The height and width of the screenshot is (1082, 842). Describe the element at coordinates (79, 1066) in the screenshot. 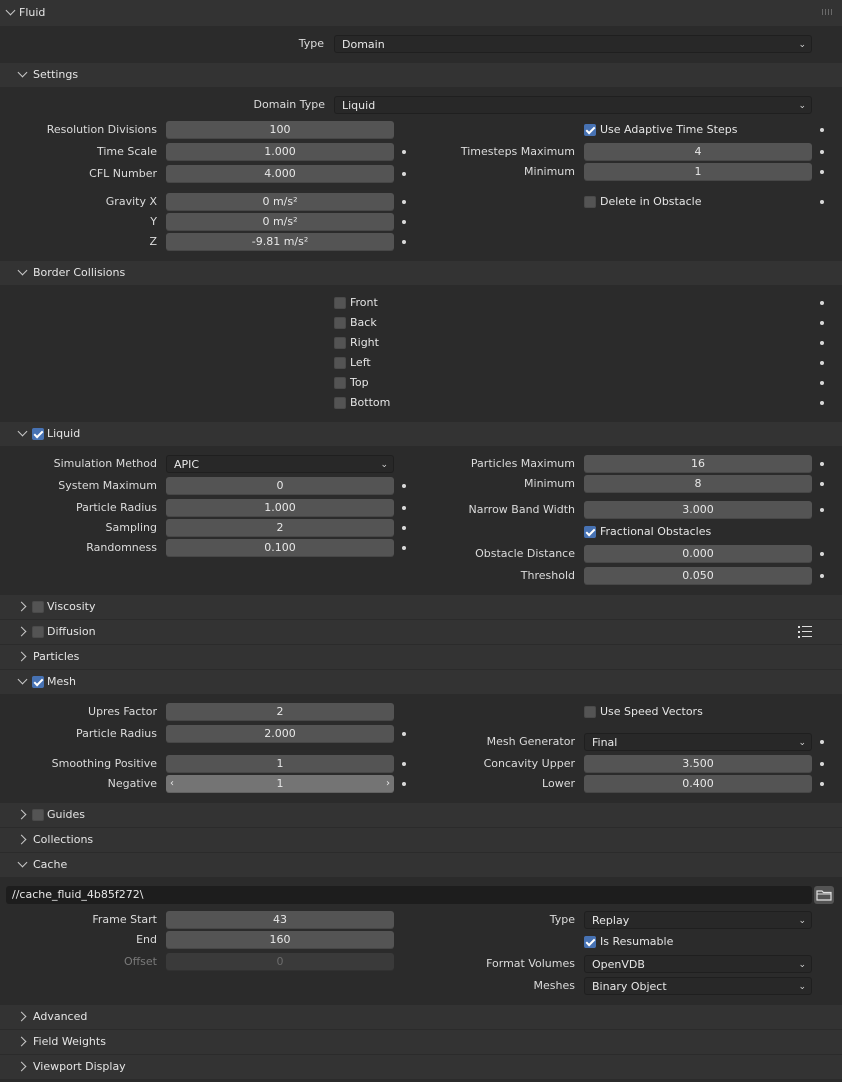

I see `viewport-display-title: Viewport Display` at that location.